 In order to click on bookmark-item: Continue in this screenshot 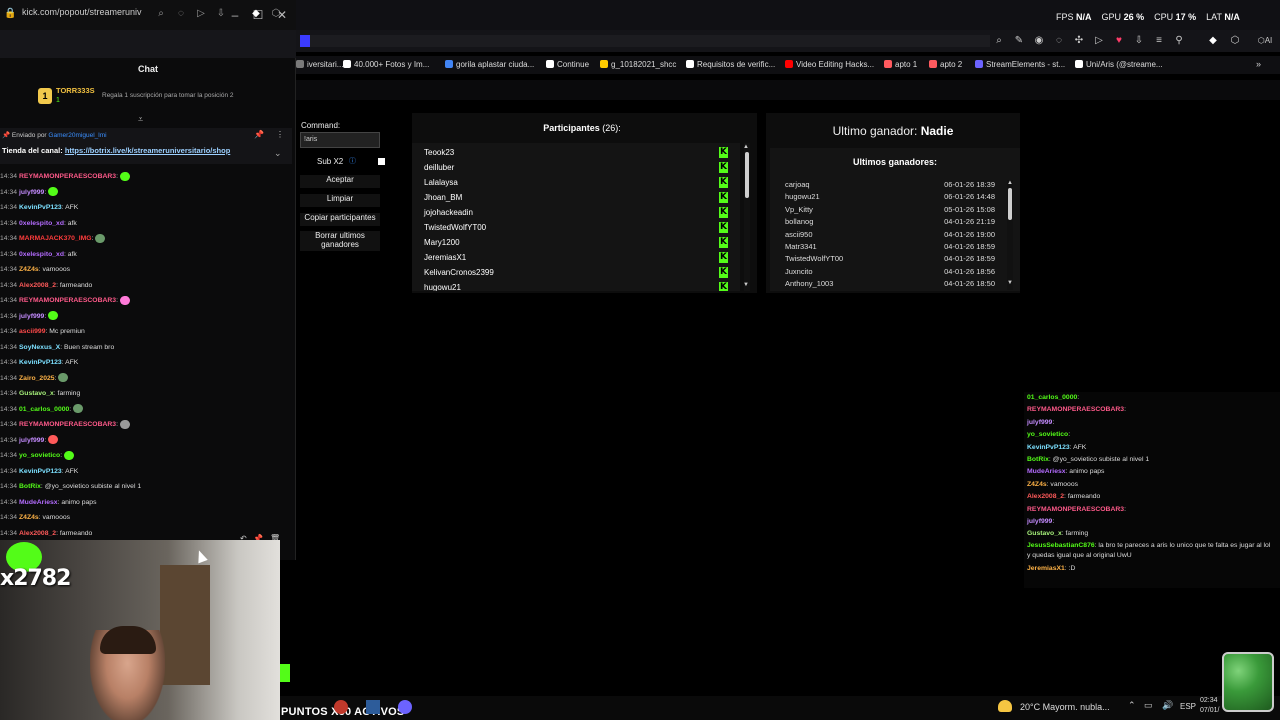, I will do `click(567, 64)`.